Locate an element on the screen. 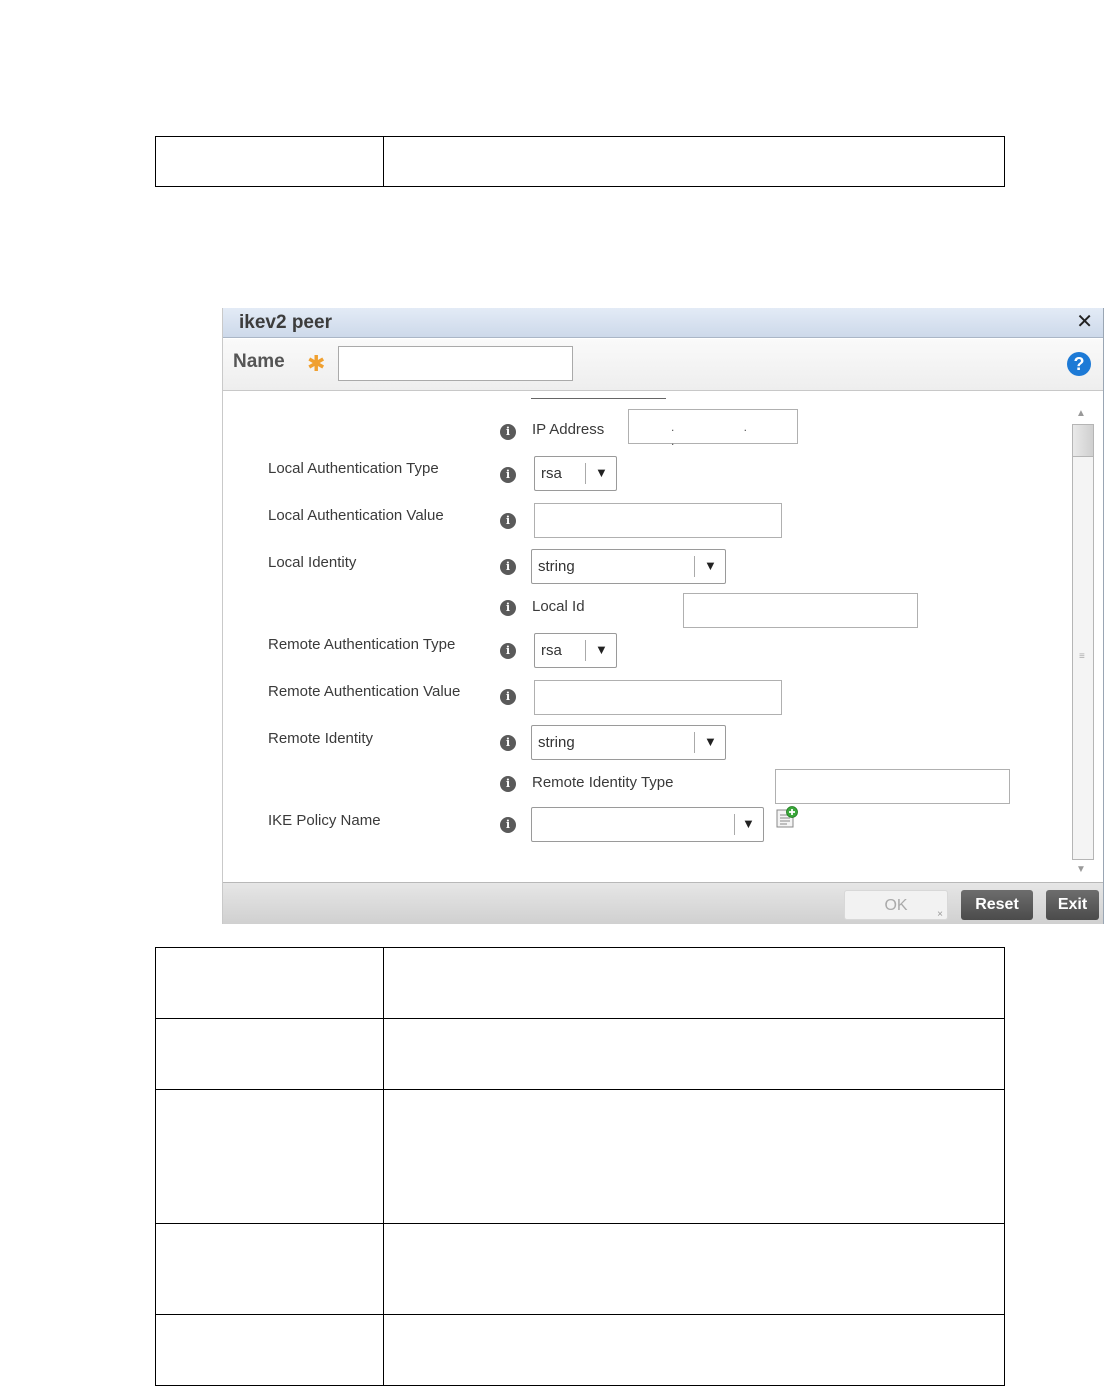 The height and width of the screenshot is (1387, 1107). name-input is located at coordinates (455, 363).